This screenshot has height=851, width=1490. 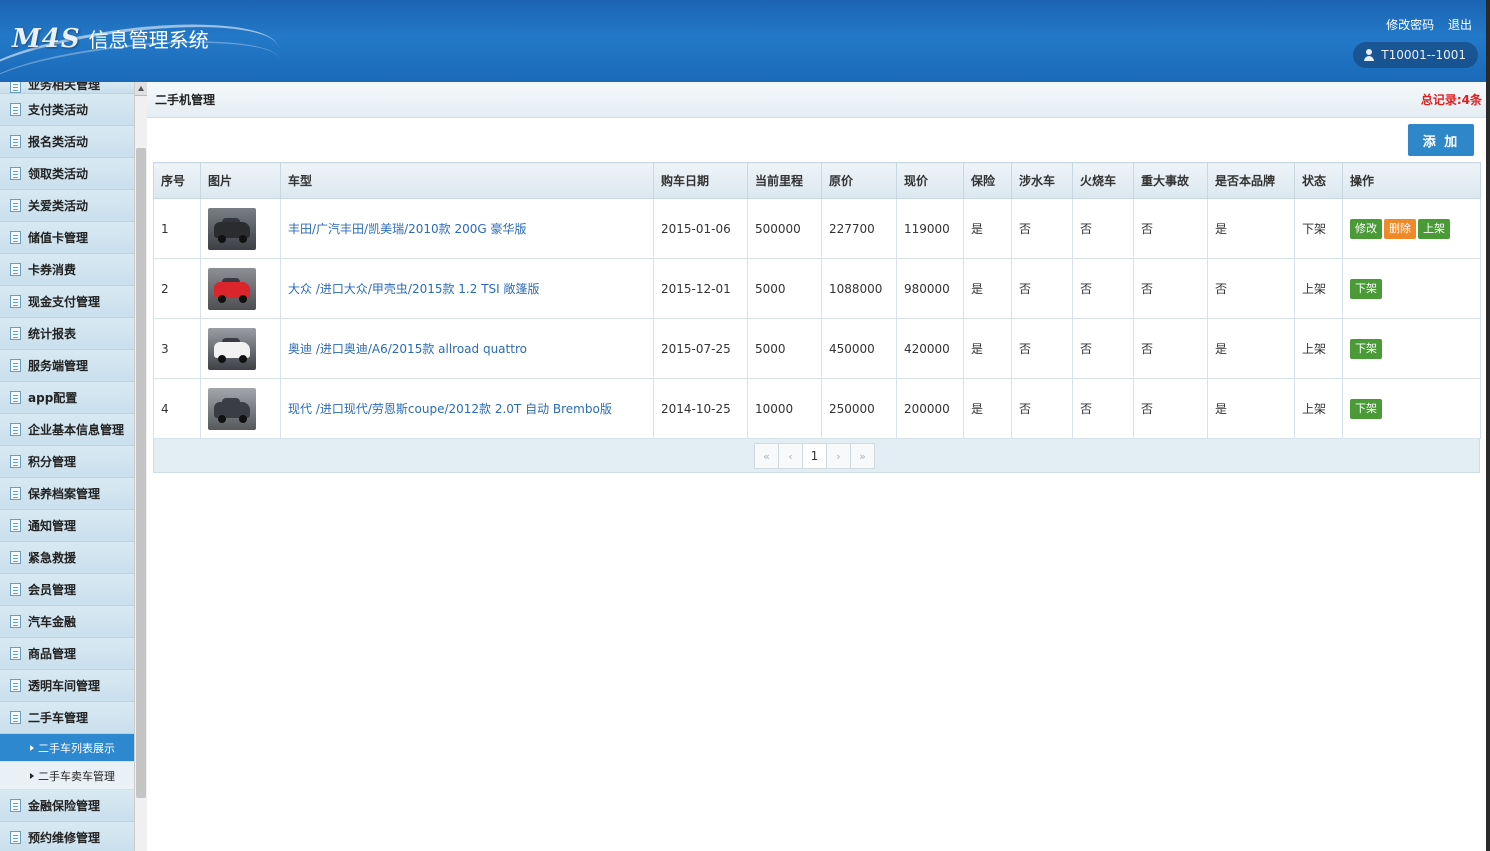 I want to click on cell-model: 大众 /进口大众/甲壳虫/2015款 1.2 TSI 敞篷版, so click(x=467, y=288).